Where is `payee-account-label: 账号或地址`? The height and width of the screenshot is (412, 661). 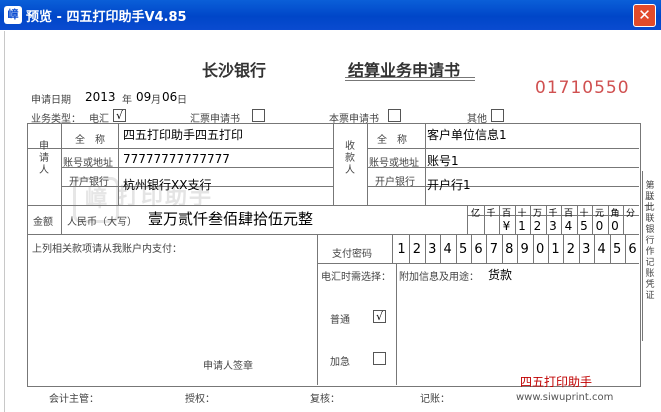 payee-account-label: 账号或地址 is located at coordinates (394, 163).